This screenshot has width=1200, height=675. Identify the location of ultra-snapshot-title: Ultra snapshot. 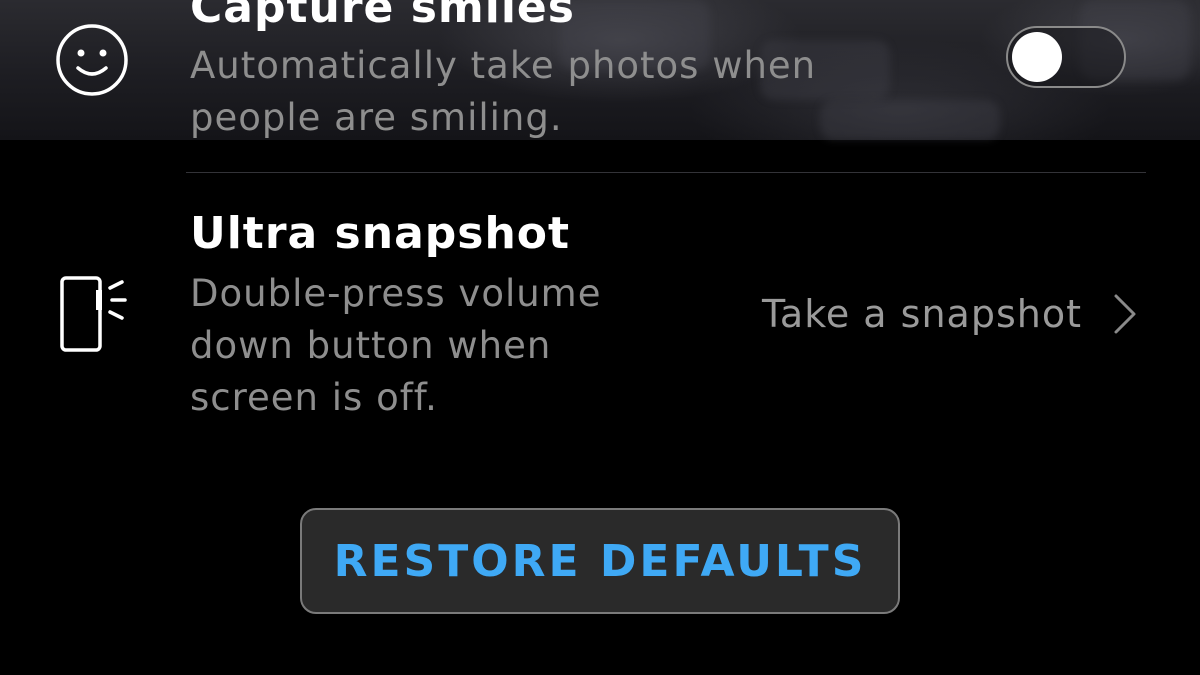
(380, 233).